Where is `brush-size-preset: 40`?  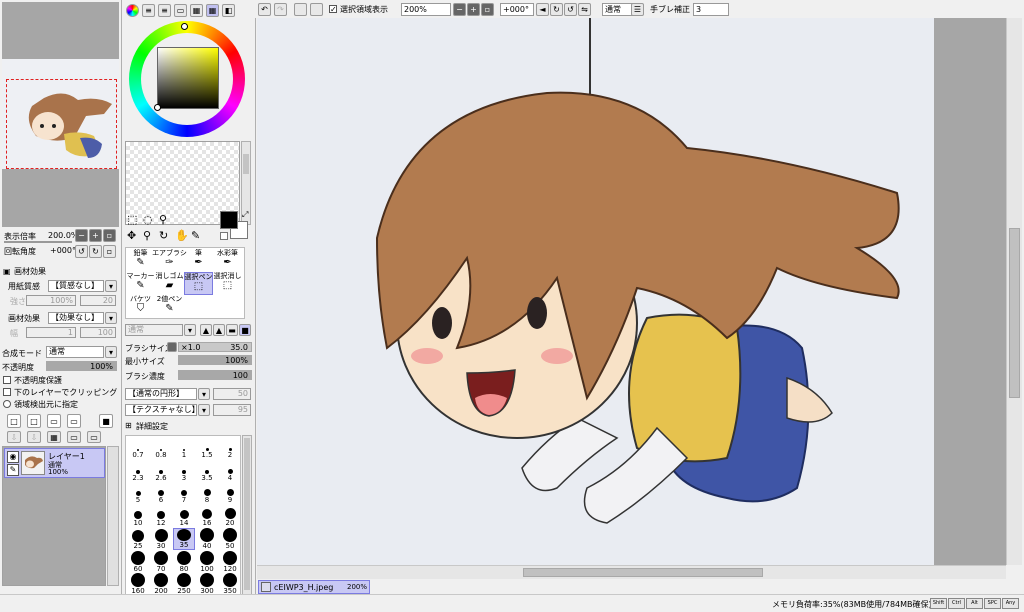 brush-size-preset: 40 is located at coordinates (207, 538).